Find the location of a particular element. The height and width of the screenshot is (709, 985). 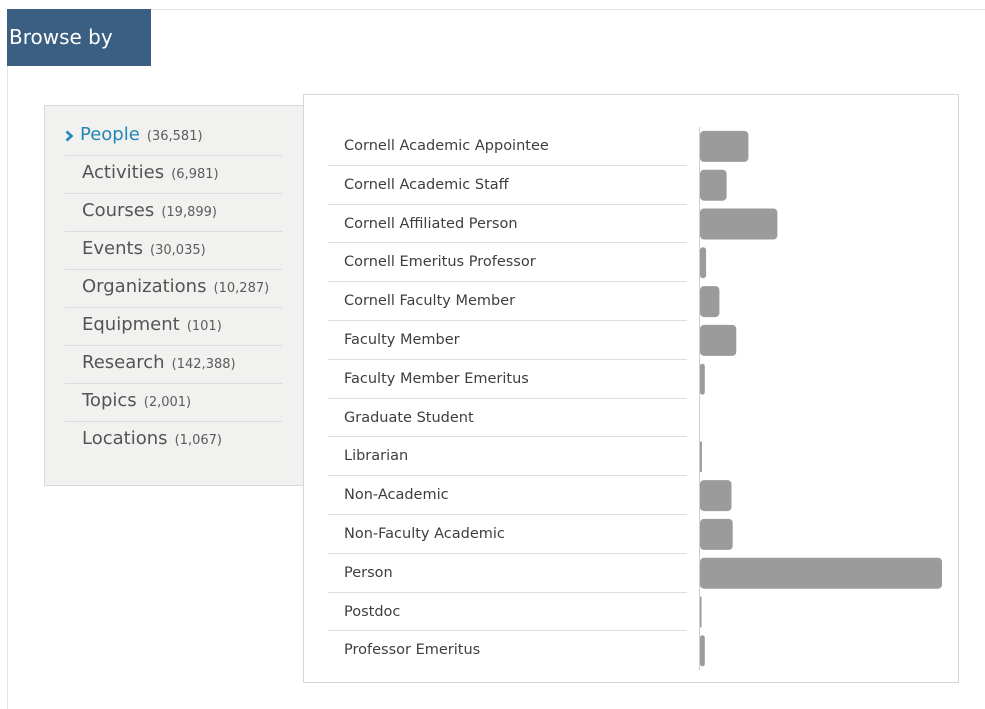

nav-item-count: (6,981) is located at coordinates (195, 174).